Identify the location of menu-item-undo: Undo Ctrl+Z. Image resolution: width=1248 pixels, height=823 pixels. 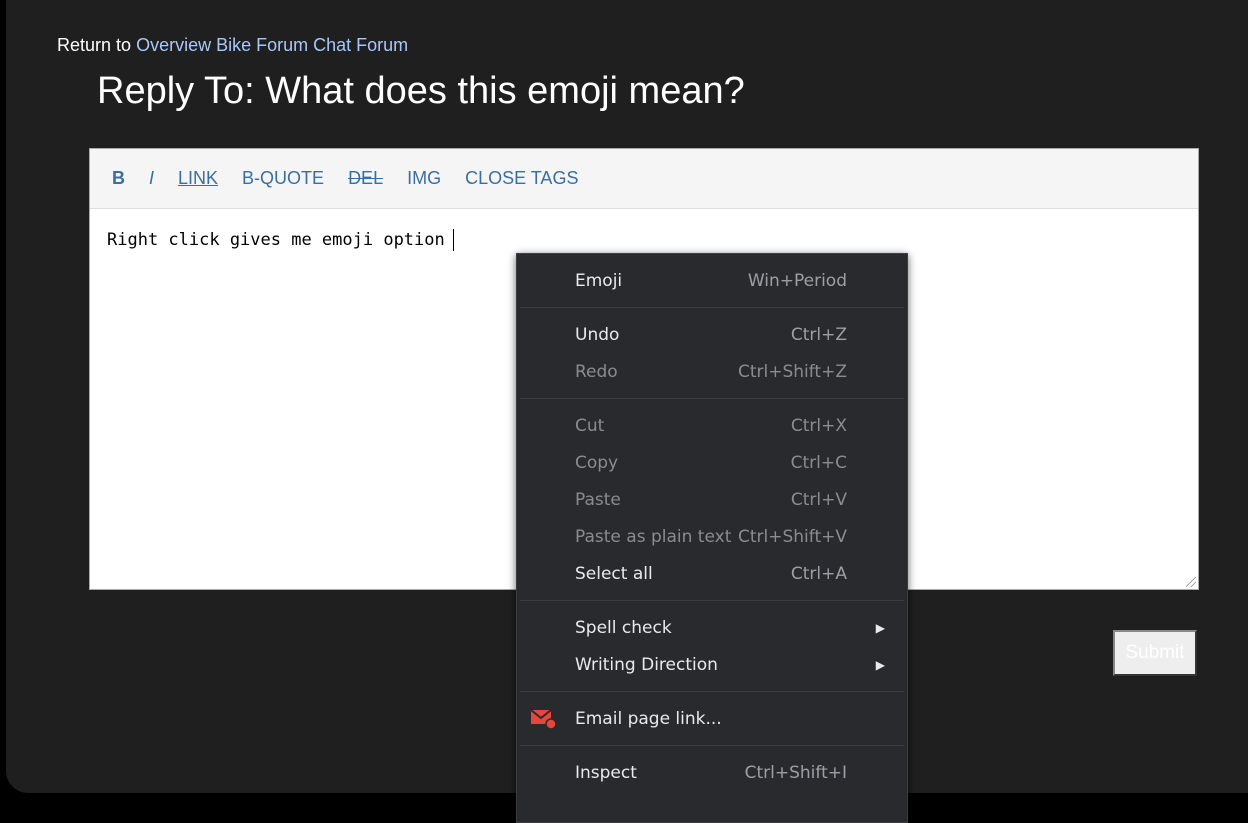
(712, 334).